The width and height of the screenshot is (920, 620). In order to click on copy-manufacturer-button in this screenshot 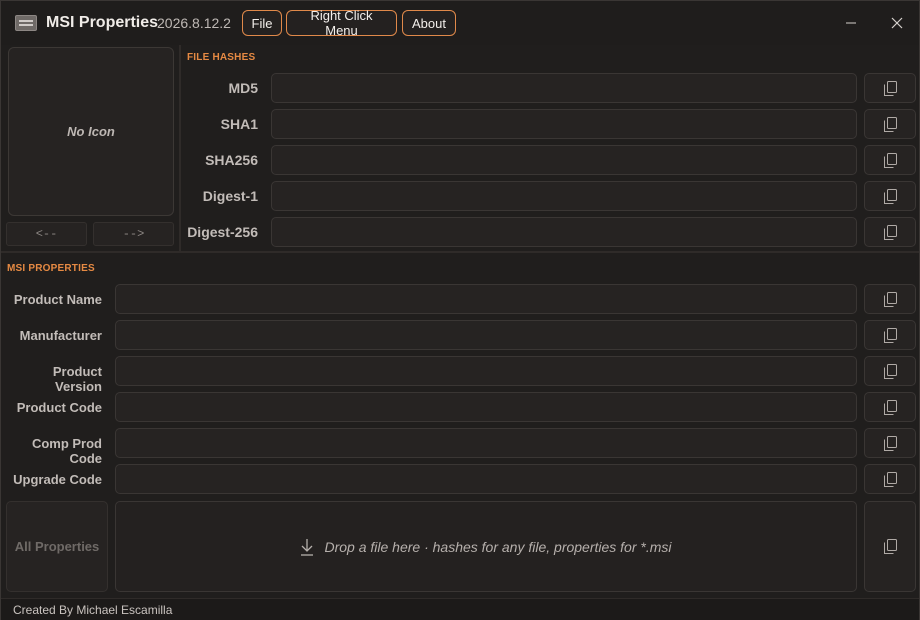, I will do `click(890, 335)`.